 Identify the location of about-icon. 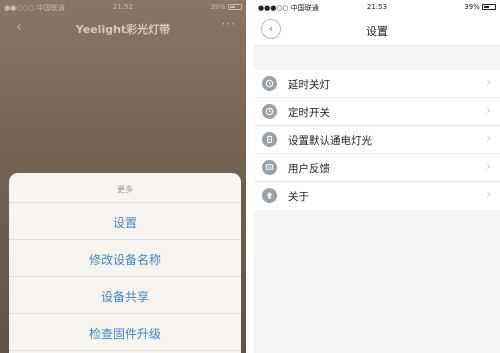
(269, 195).